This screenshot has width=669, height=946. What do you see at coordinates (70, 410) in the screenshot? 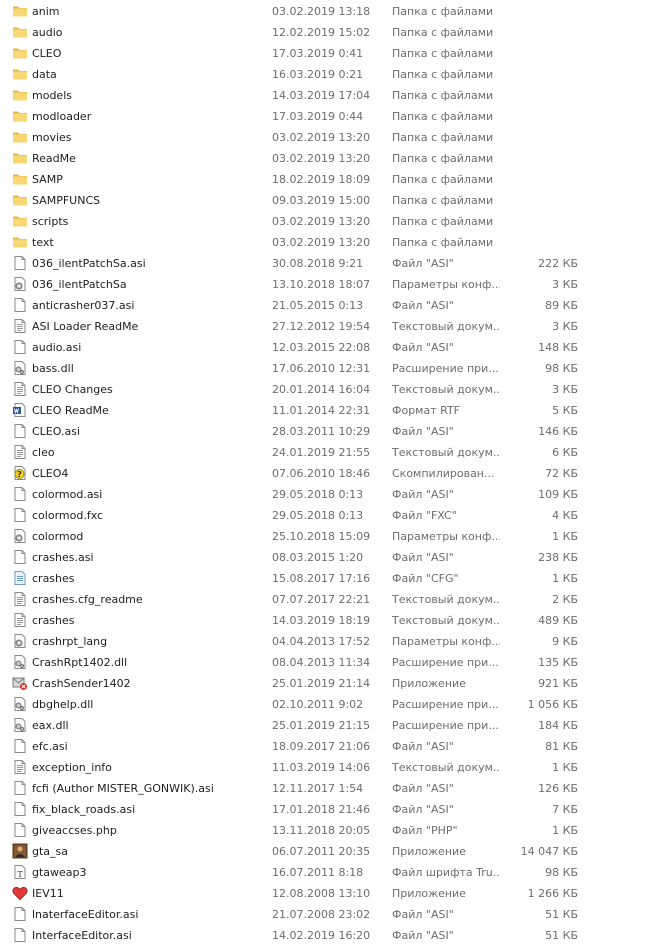
I see `file-name: CLEO ReadMe` at bounding box center [70, 410].